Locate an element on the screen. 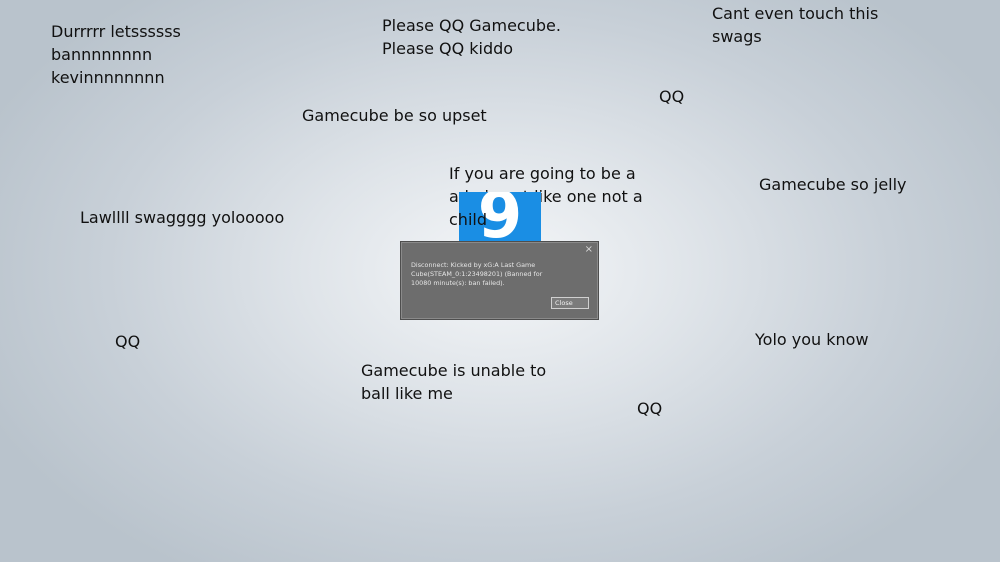 This screenshot has height=562, width=1000. annotation-line: bannnnnnnn is located at coordinates (102, 54).